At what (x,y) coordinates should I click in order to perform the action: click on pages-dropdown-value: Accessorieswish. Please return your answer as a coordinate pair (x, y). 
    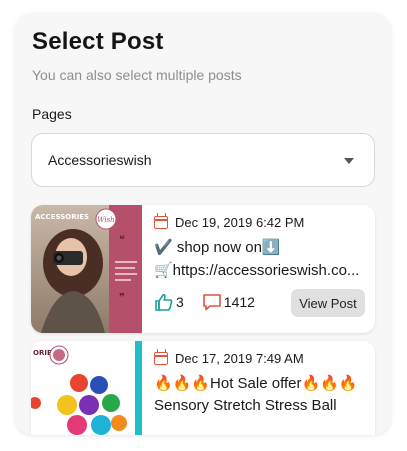
    Looking at the image, I should click on (100, 160).